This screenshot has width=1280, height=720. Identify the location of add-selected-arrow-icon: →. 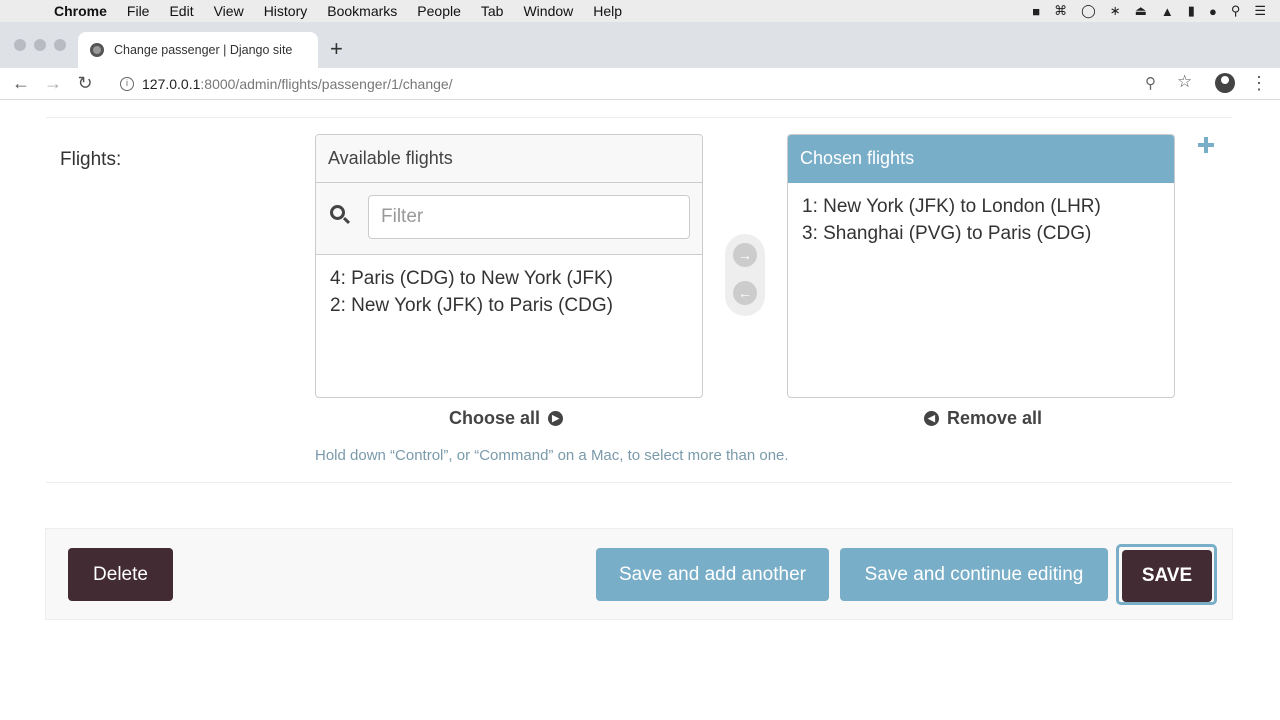
(745, 255).